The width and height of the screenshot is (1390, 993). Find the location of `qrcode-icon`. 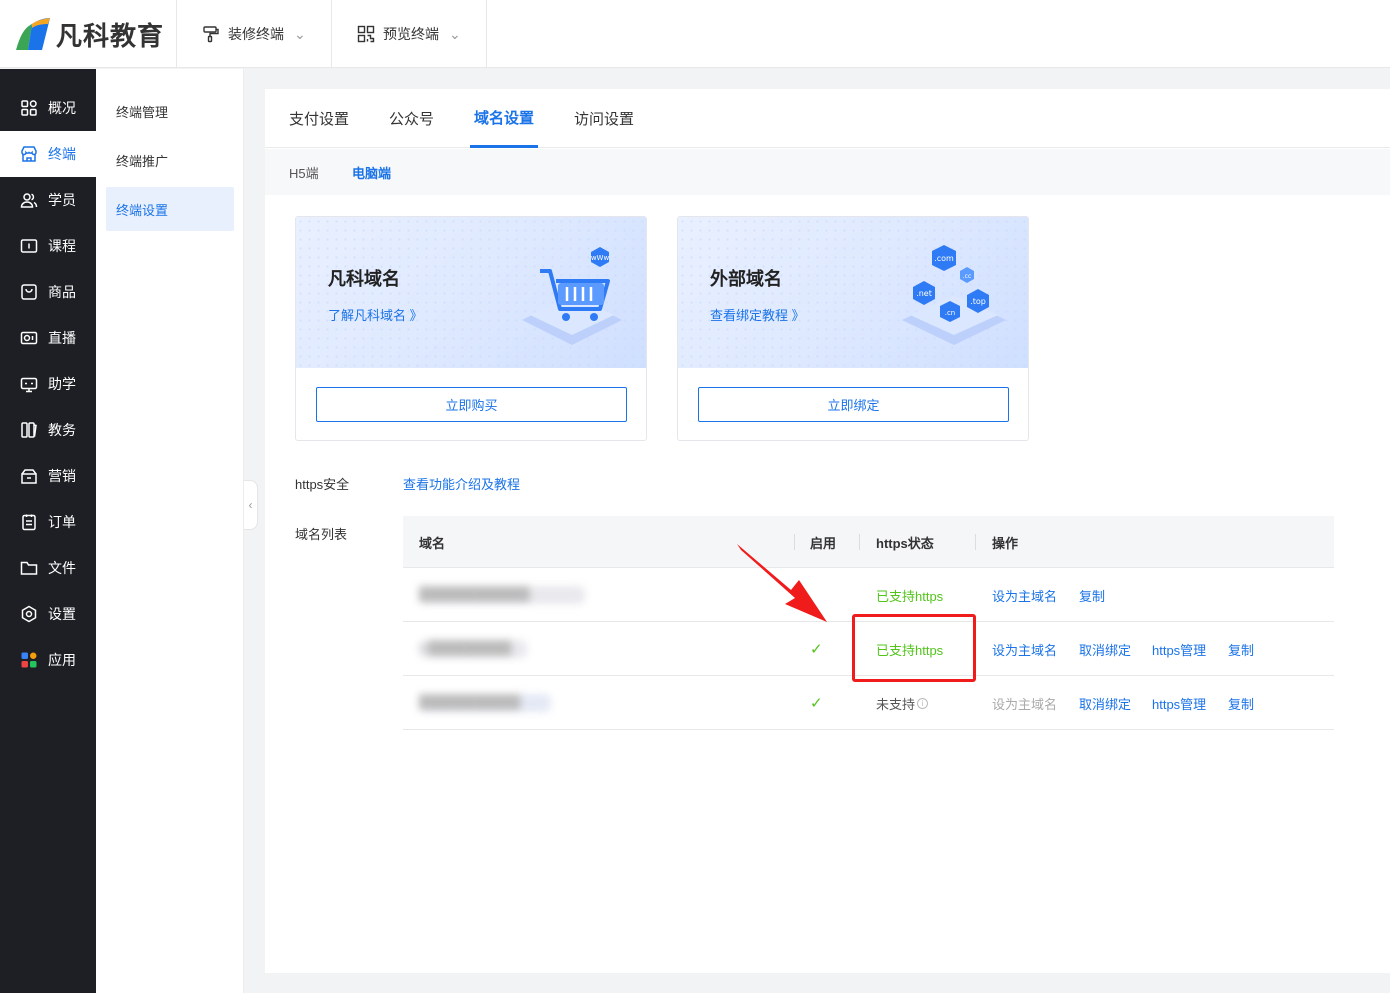

qrcode-icon is located at coordinates (366, 34).